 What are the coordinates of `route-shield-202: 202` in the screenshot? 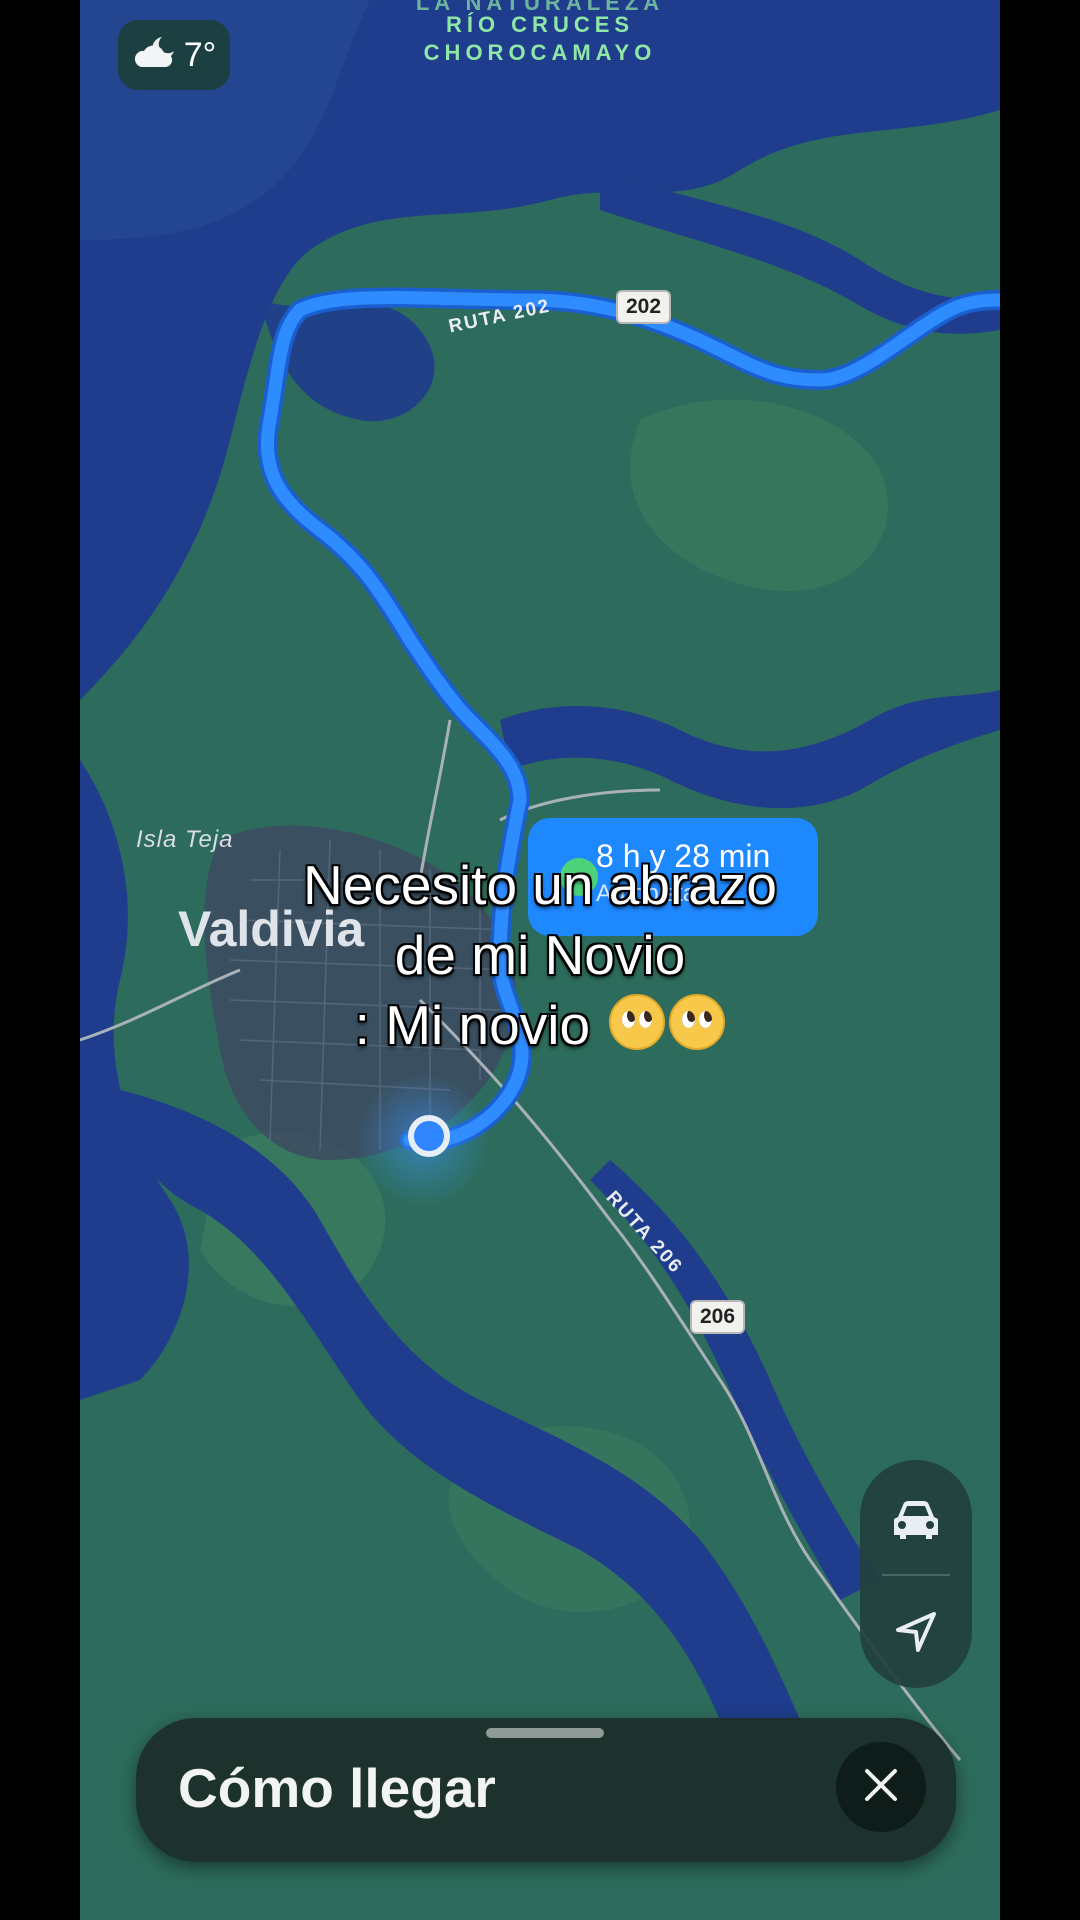 It's located at (644, 307).